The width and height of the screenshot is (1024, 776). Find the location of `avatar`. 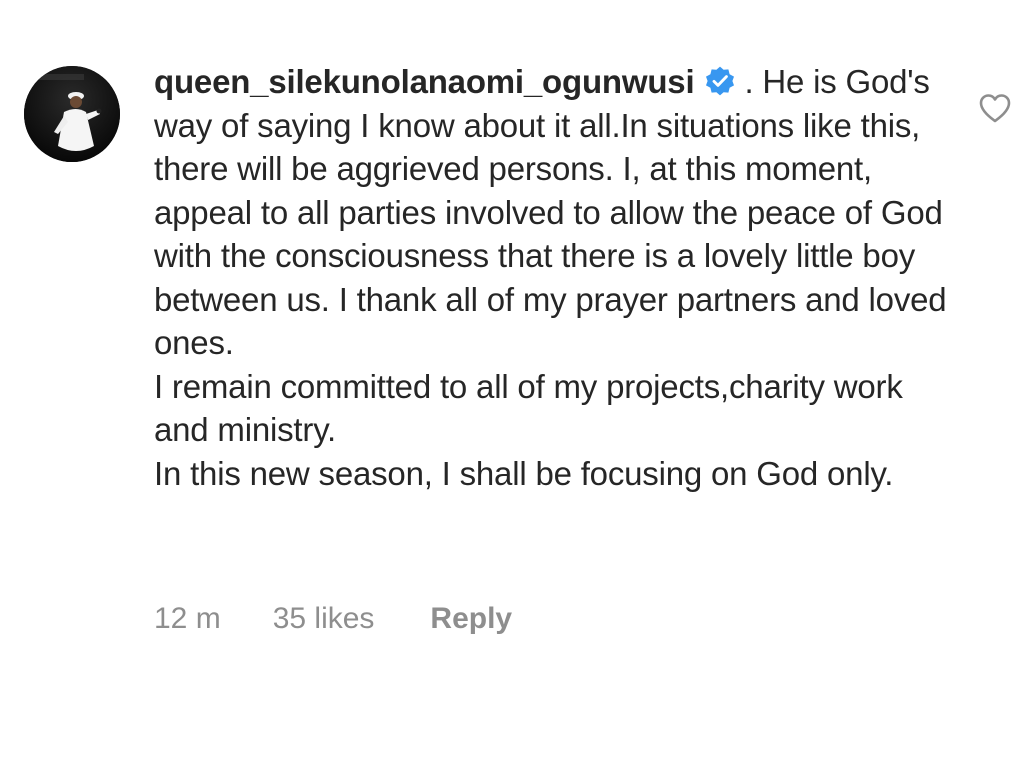

avatar is located at coordinates (72, 114).